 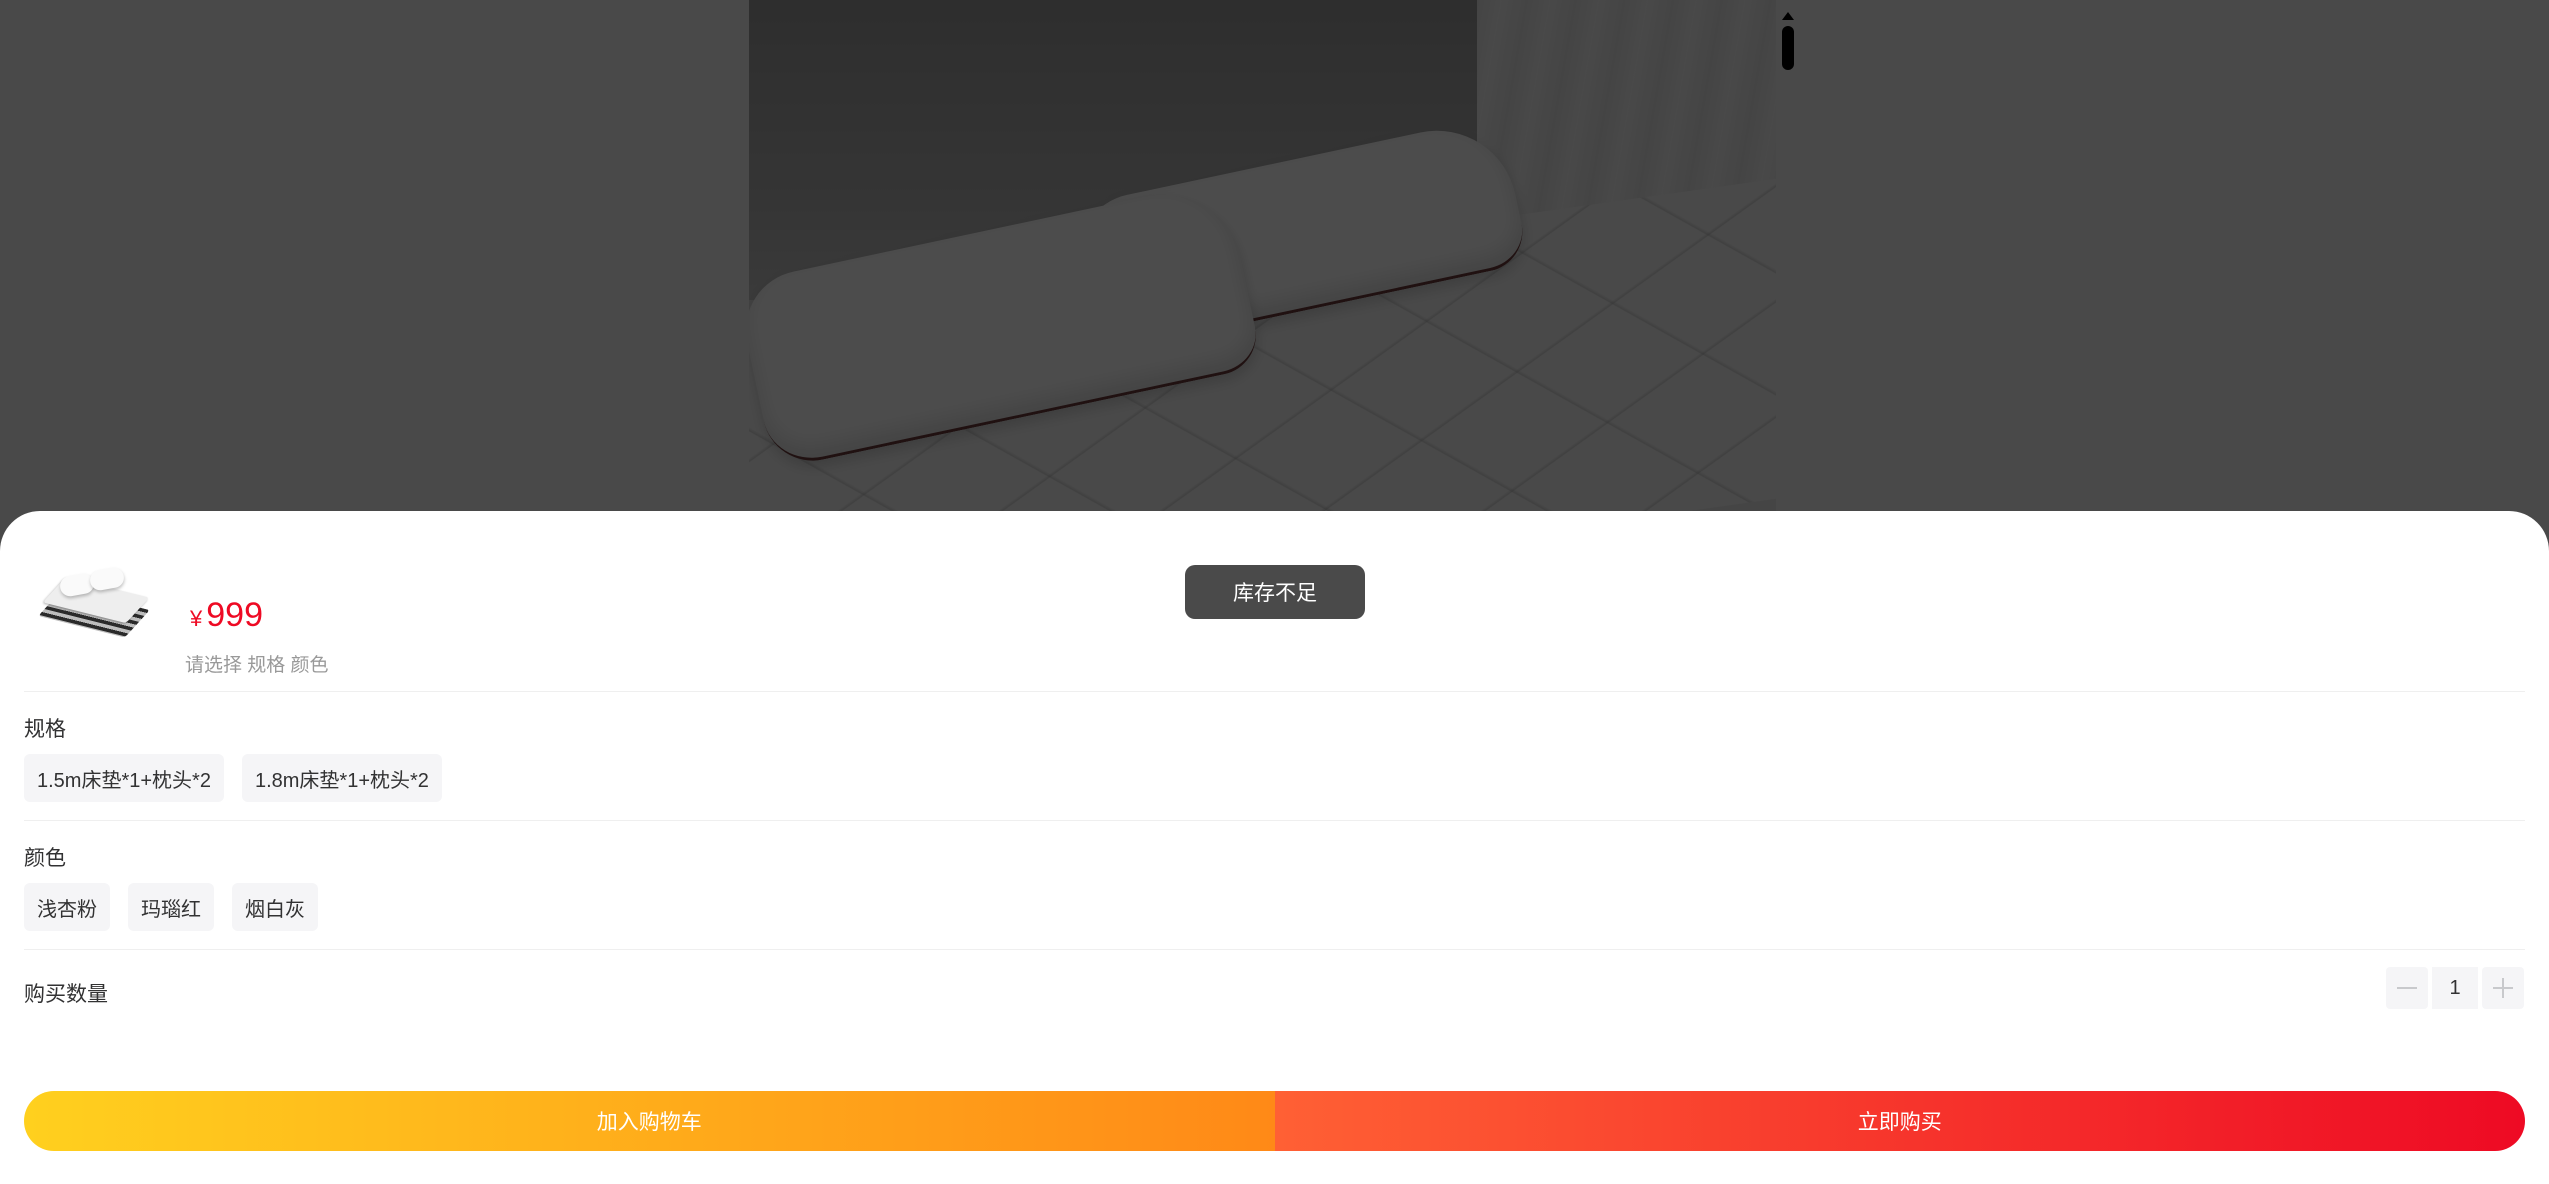 I want to click on color-option: 浅杏粉, so click(x=67, y=907).